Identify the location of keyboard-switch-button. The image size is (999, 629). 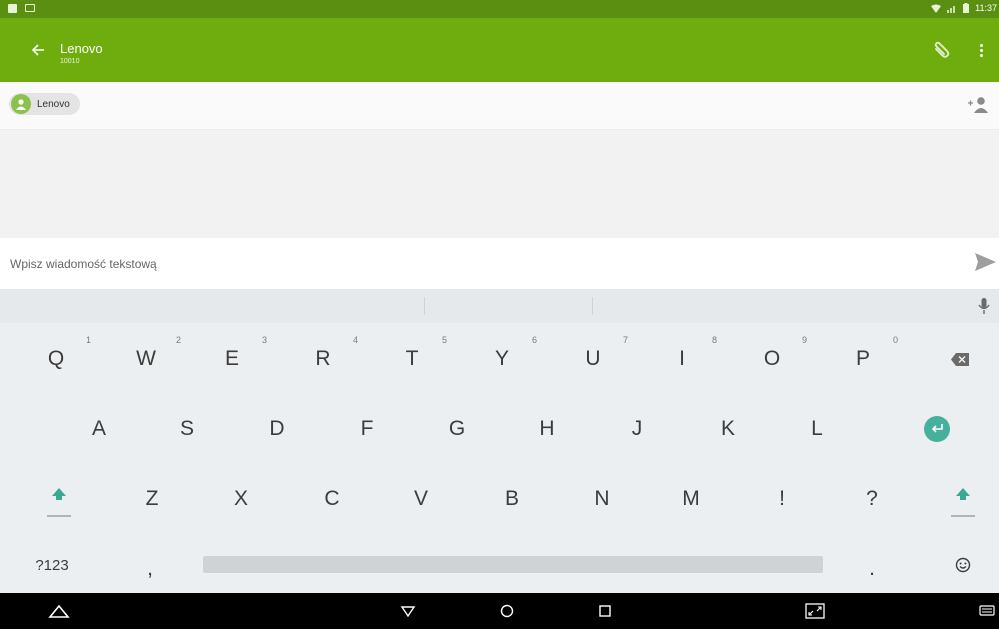
(986, 611).